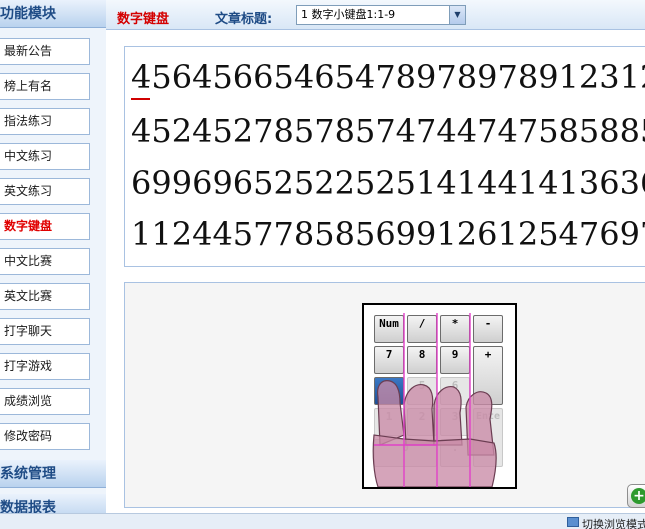  Describe the element at coordinates (388, 234) in the screenshot. I see `practice-line-4: 1124457785856991261254769768` at that location.